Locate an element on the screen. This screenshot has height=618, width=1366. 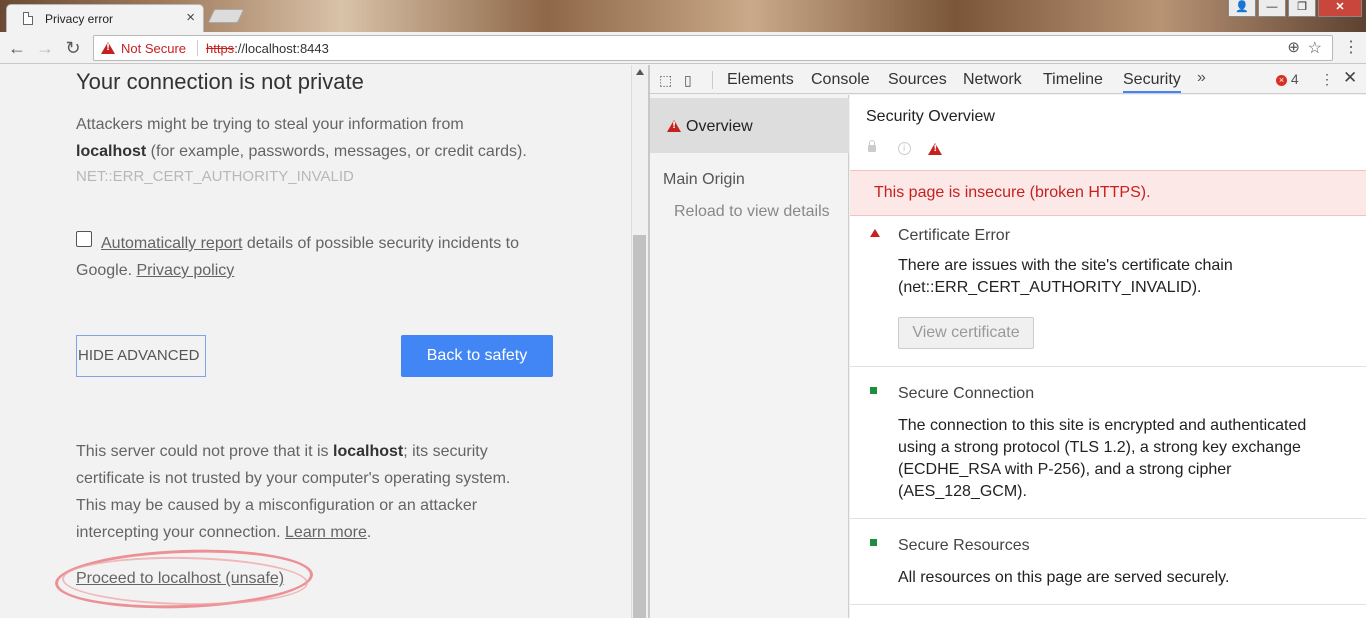
device-toolbar-icon: ▯ is located at coordinates (688, 80).